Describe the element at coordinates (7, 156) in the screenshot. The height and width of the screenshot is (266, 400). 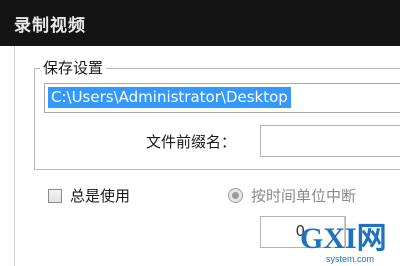
I see `dialog-left-border` at that location.